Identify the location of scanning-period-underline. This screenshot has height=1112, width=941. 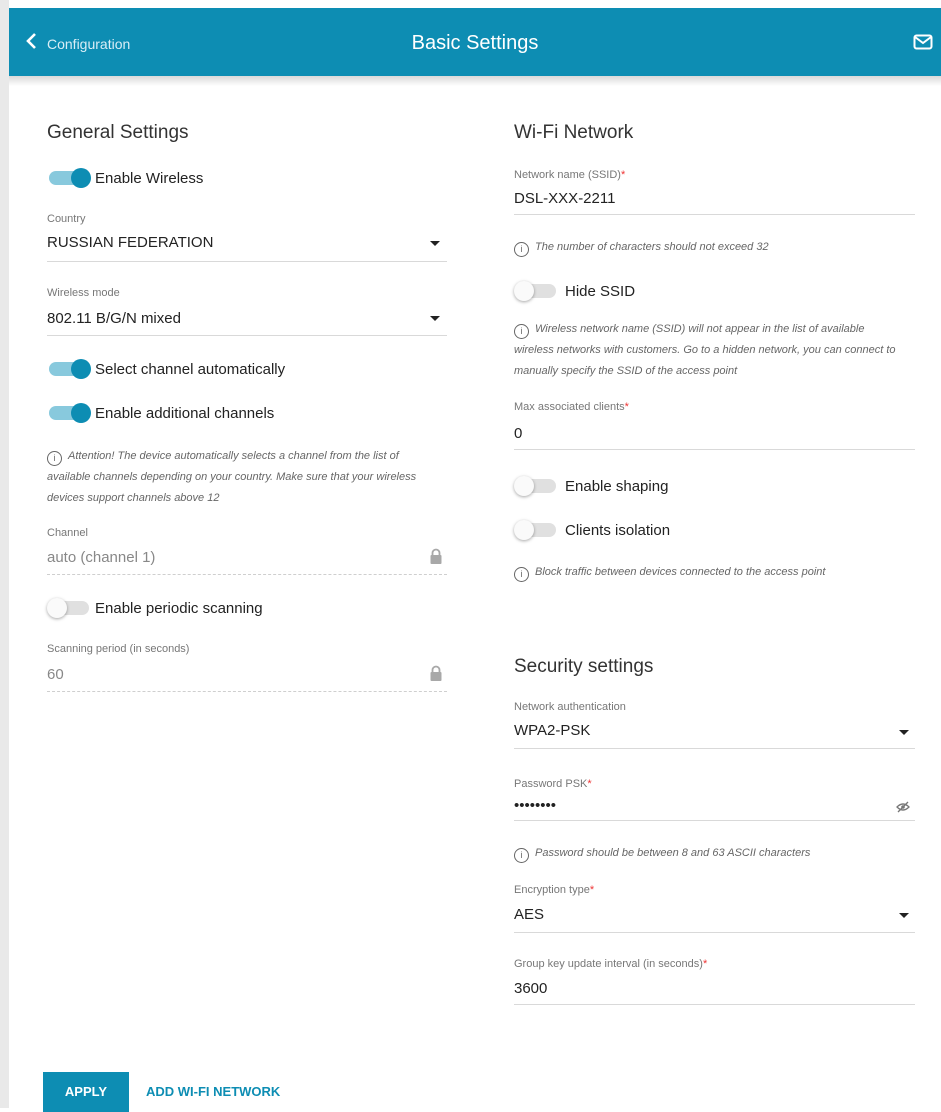
(247, 691).